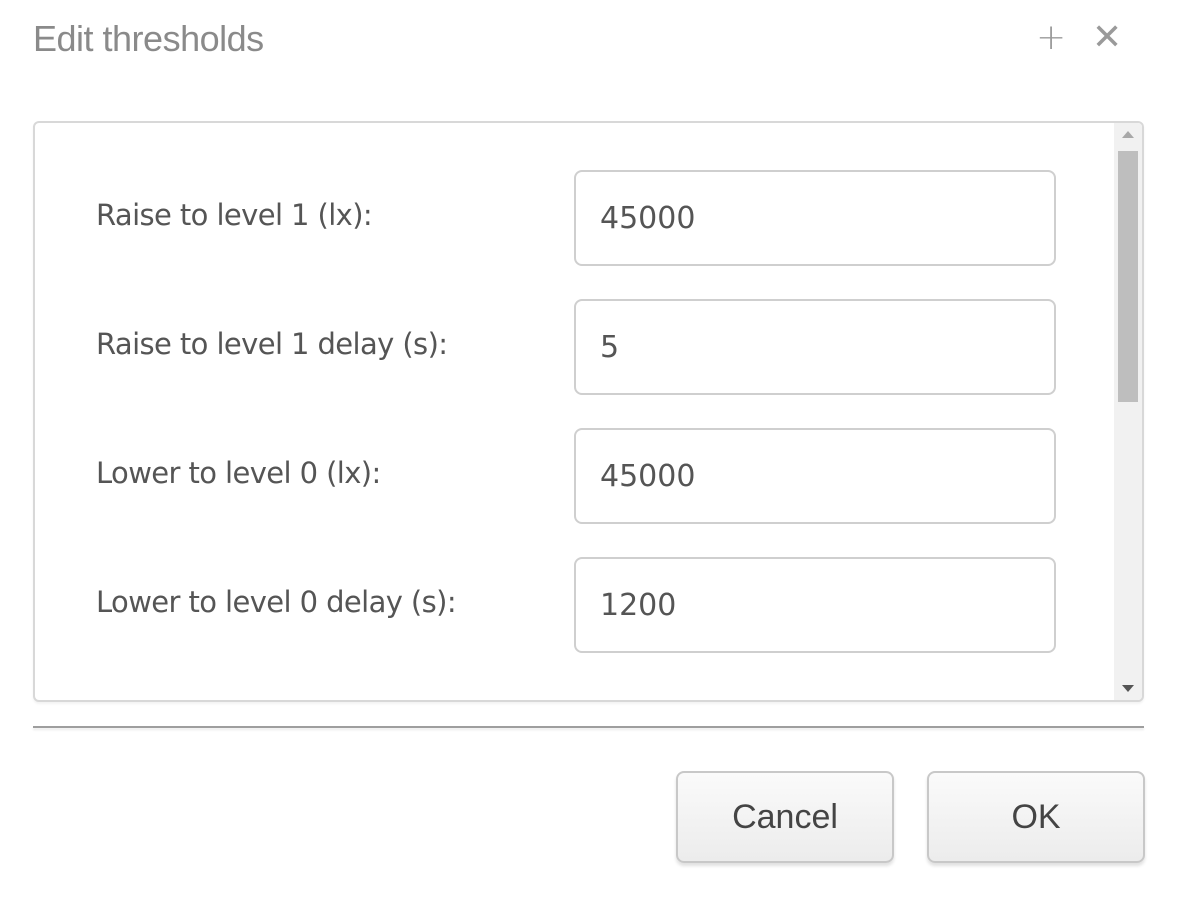  I want to click on lower-level-input, so click(815, 476).